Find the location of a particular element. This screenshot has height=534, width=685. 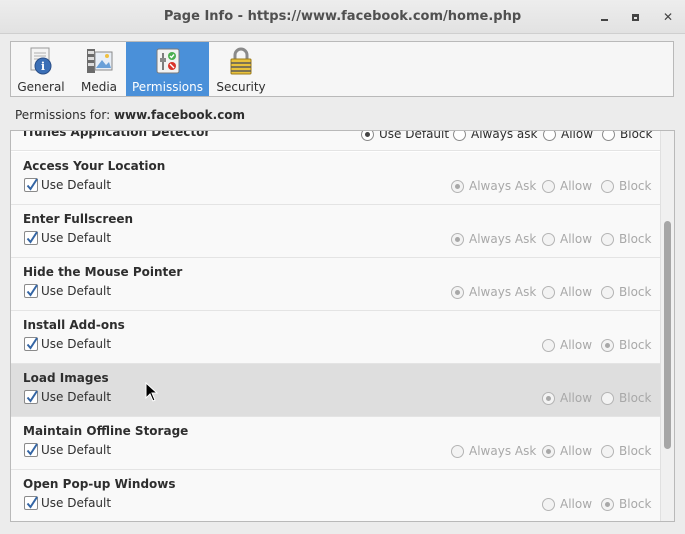

close-button: ✕ is located at coordinates (668, 17).